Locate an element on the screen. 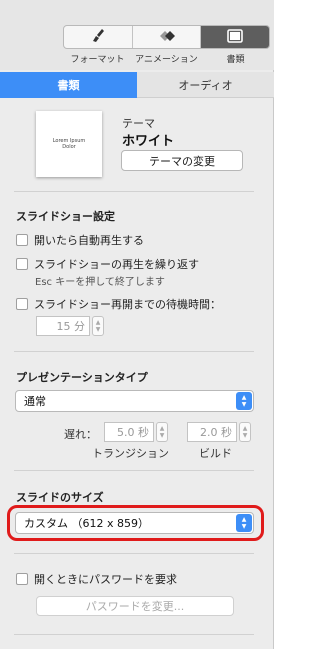 The image size is (320, 649). slideshow-settings-title: スライドショー設定 is located at coordinates (65, 216).